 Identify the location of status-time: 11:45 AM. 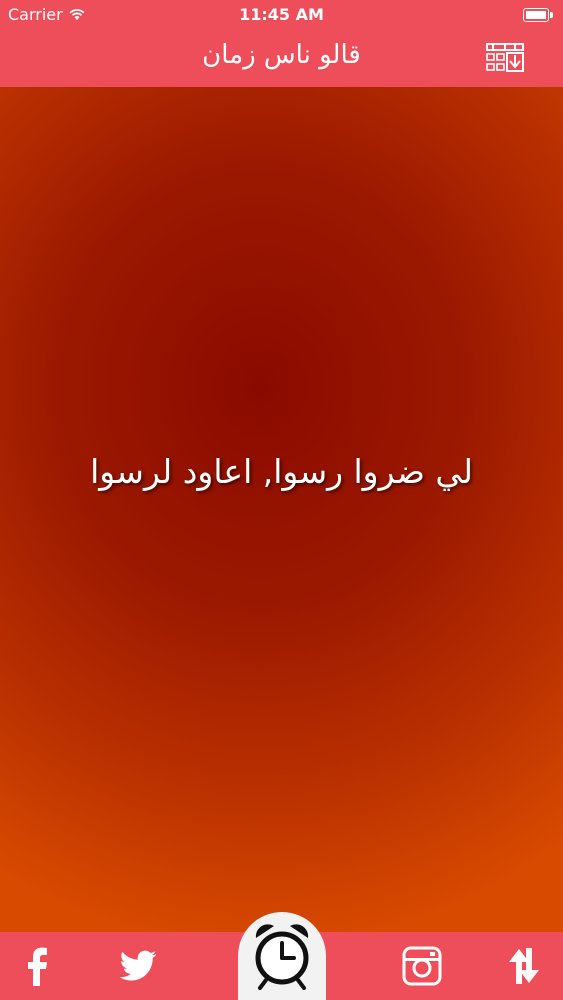
(281, 14).